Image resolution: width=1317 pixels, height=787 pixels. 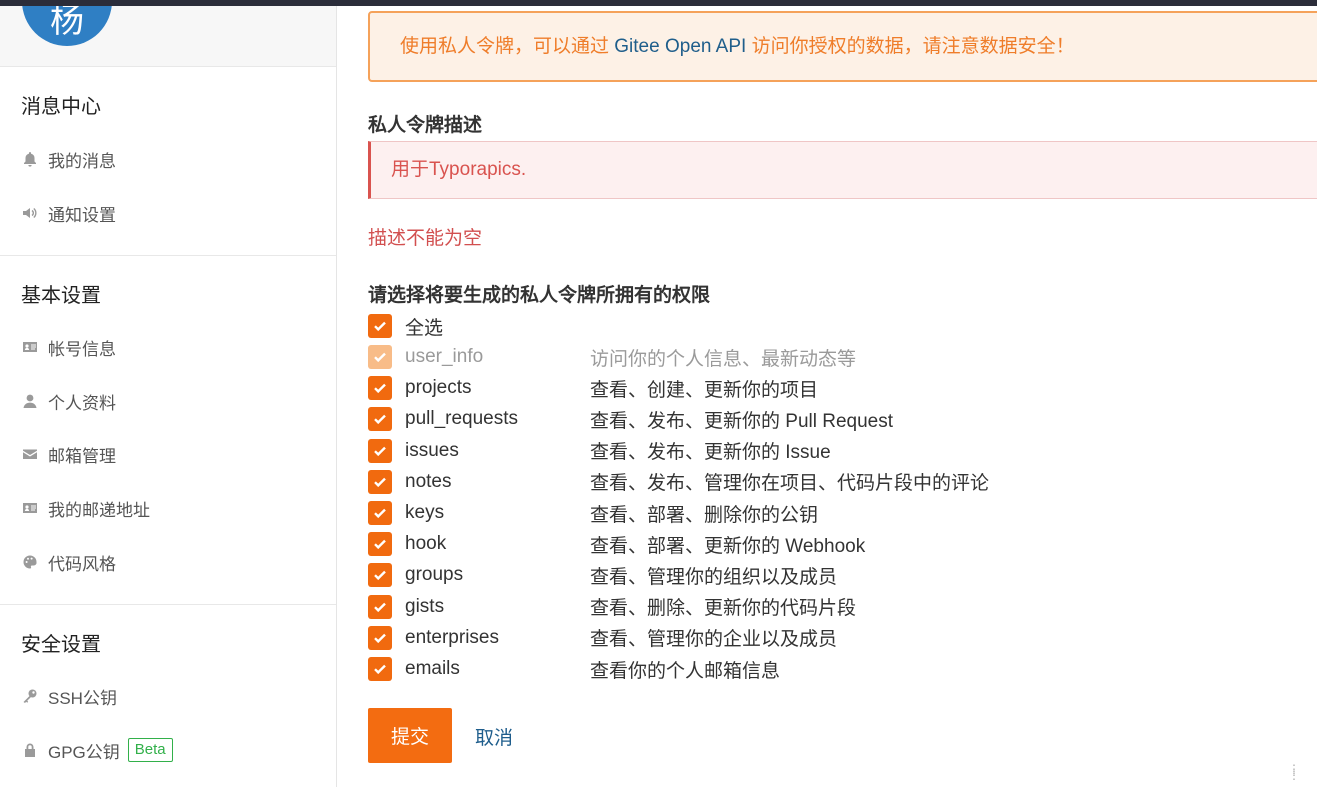 I want to click on sidebar-item-my-messages: 我的消息, so click(x=68, y=159).